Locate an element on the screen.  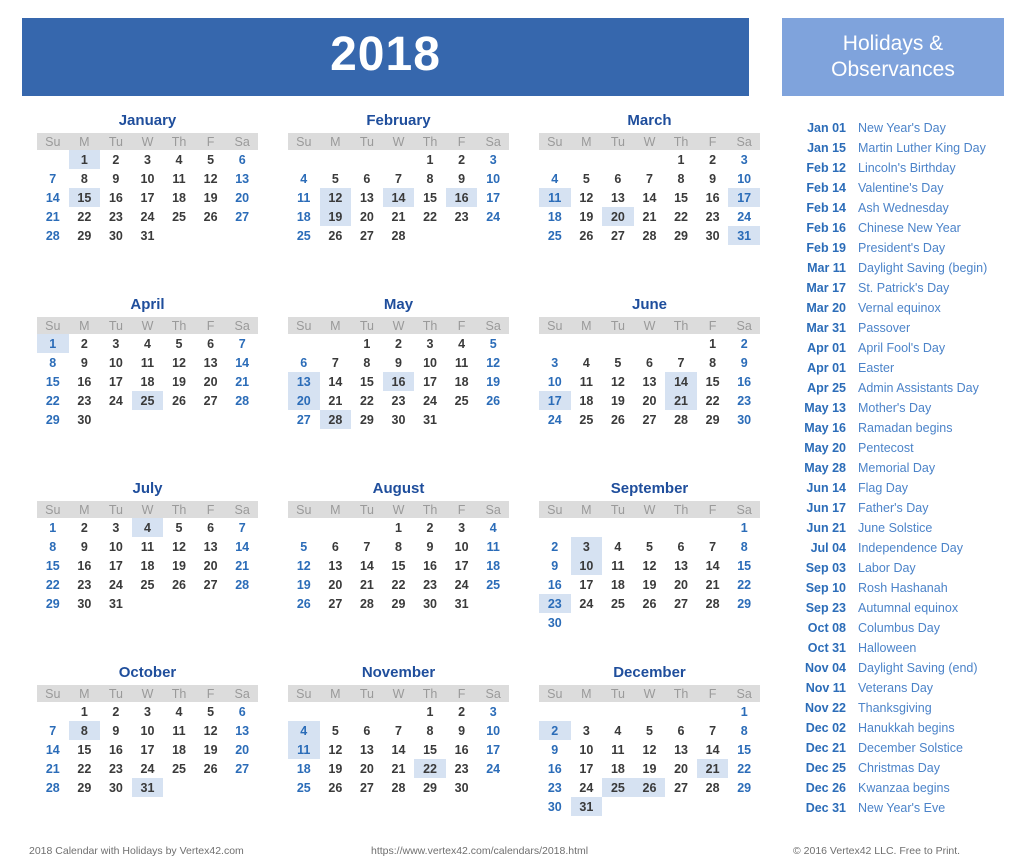
day-cell: 31 is located at coordinates (148, 235).